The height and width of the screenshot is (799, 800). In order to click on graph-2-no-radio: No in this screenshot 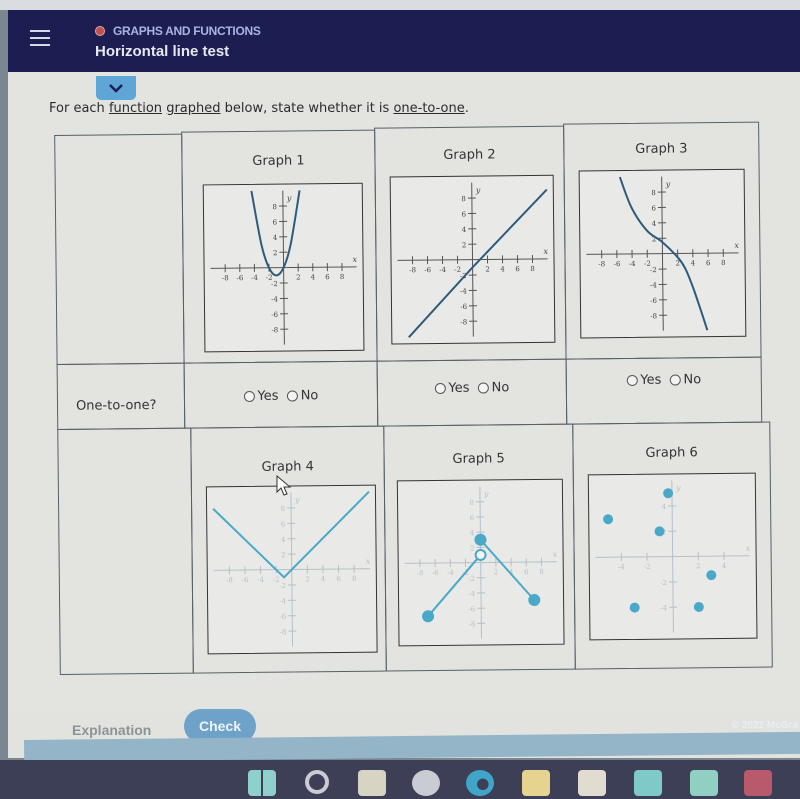, I will do `click(493, 388)`.